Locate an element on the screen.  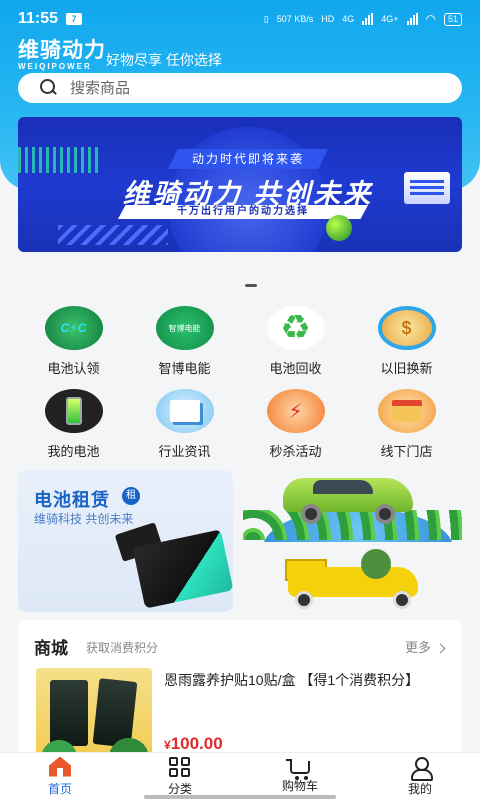
mall-more-label: 更多 is located at coordinates (417, 647).